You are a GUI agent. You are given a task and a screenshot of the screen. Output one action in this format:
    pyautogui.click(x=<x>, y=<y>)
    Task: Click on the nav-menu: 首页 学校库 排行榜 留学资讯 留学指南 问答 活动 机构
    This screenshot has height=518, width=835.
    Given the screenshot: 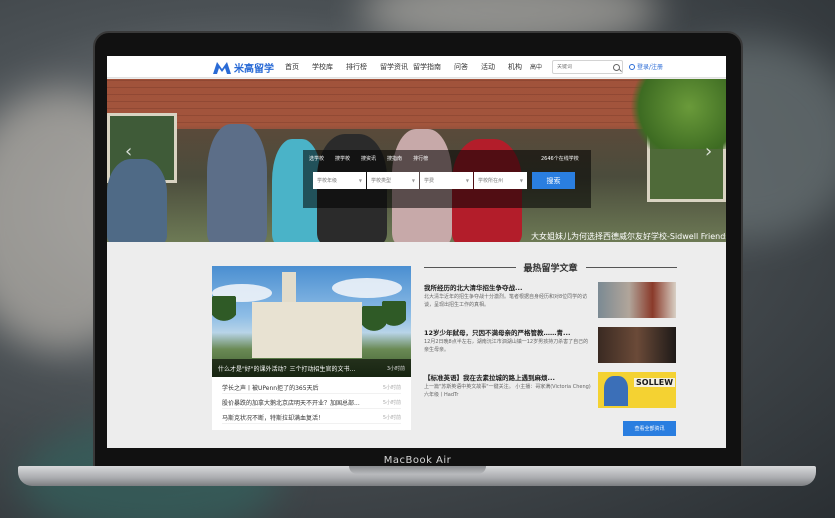 What is the action you would take?
    pyautogui.click(x=410, y=67)
    